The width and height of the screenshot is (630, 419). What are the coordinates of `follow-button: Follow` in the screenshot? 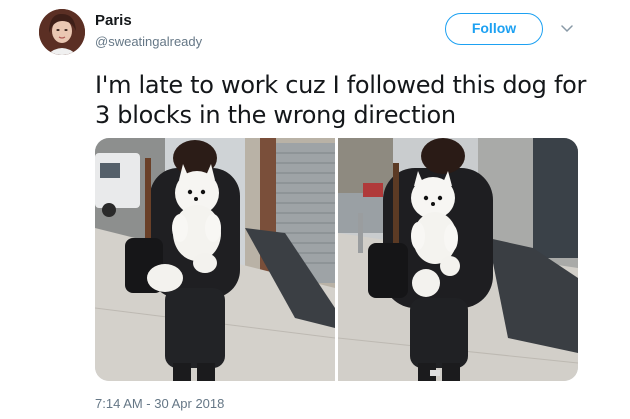 It's located at (494, 29).